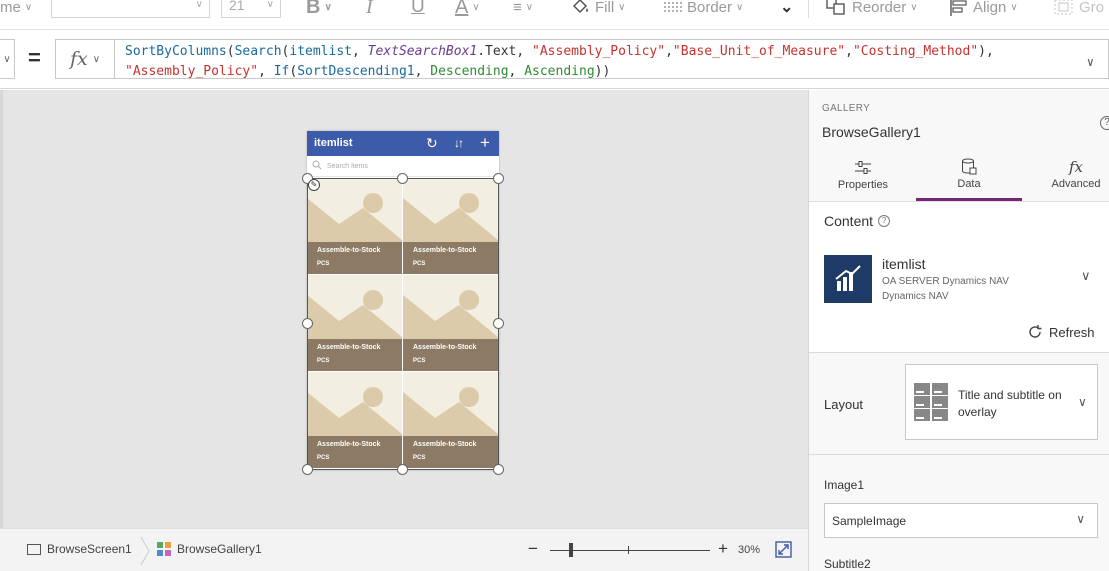 The width and height of the screenshot is (1109, 571). What do you see at coordinates (1078, 9) in the screenshot?
I see `group-button: Gro` at bounding box center [1078, 9].